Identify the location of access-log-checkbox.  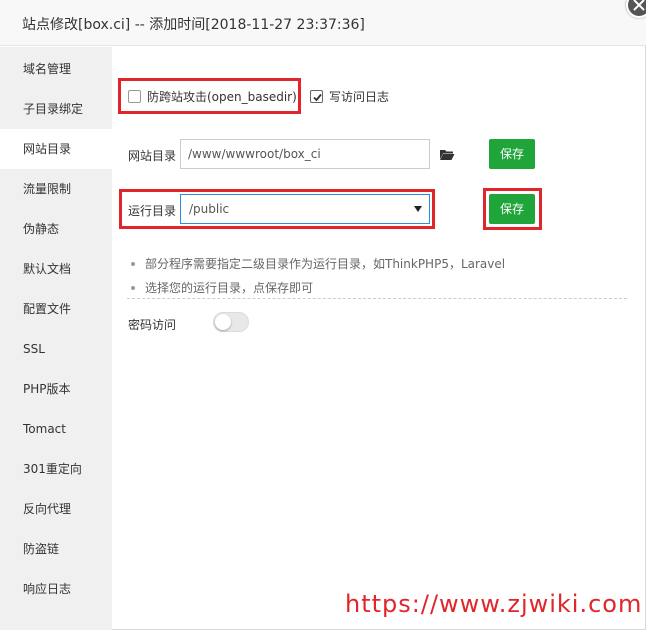
(316, 96).